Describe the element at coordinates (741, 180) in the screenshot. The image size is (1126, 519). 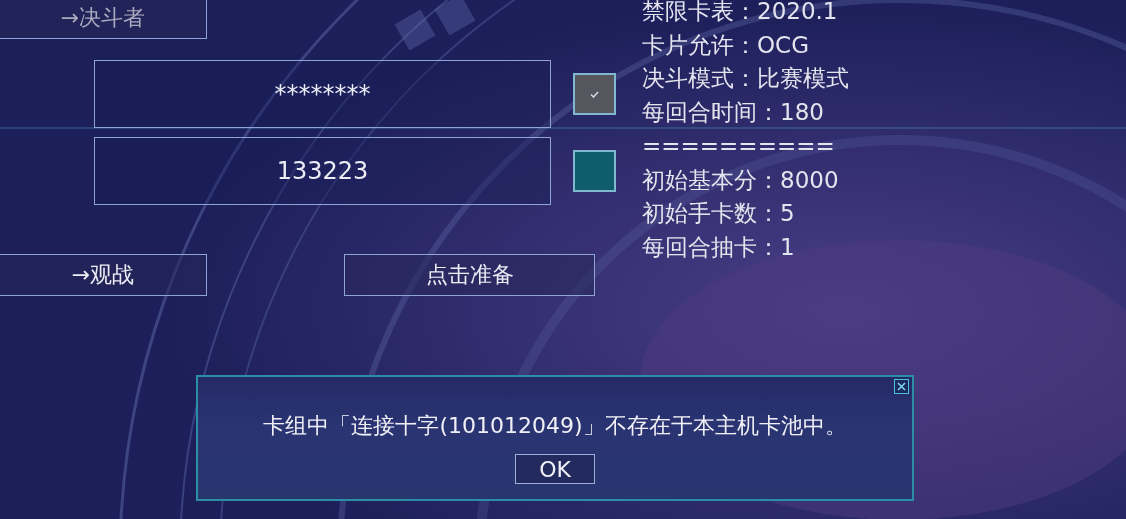
I see `room-info-line: 初始基本分：8000` at that location.